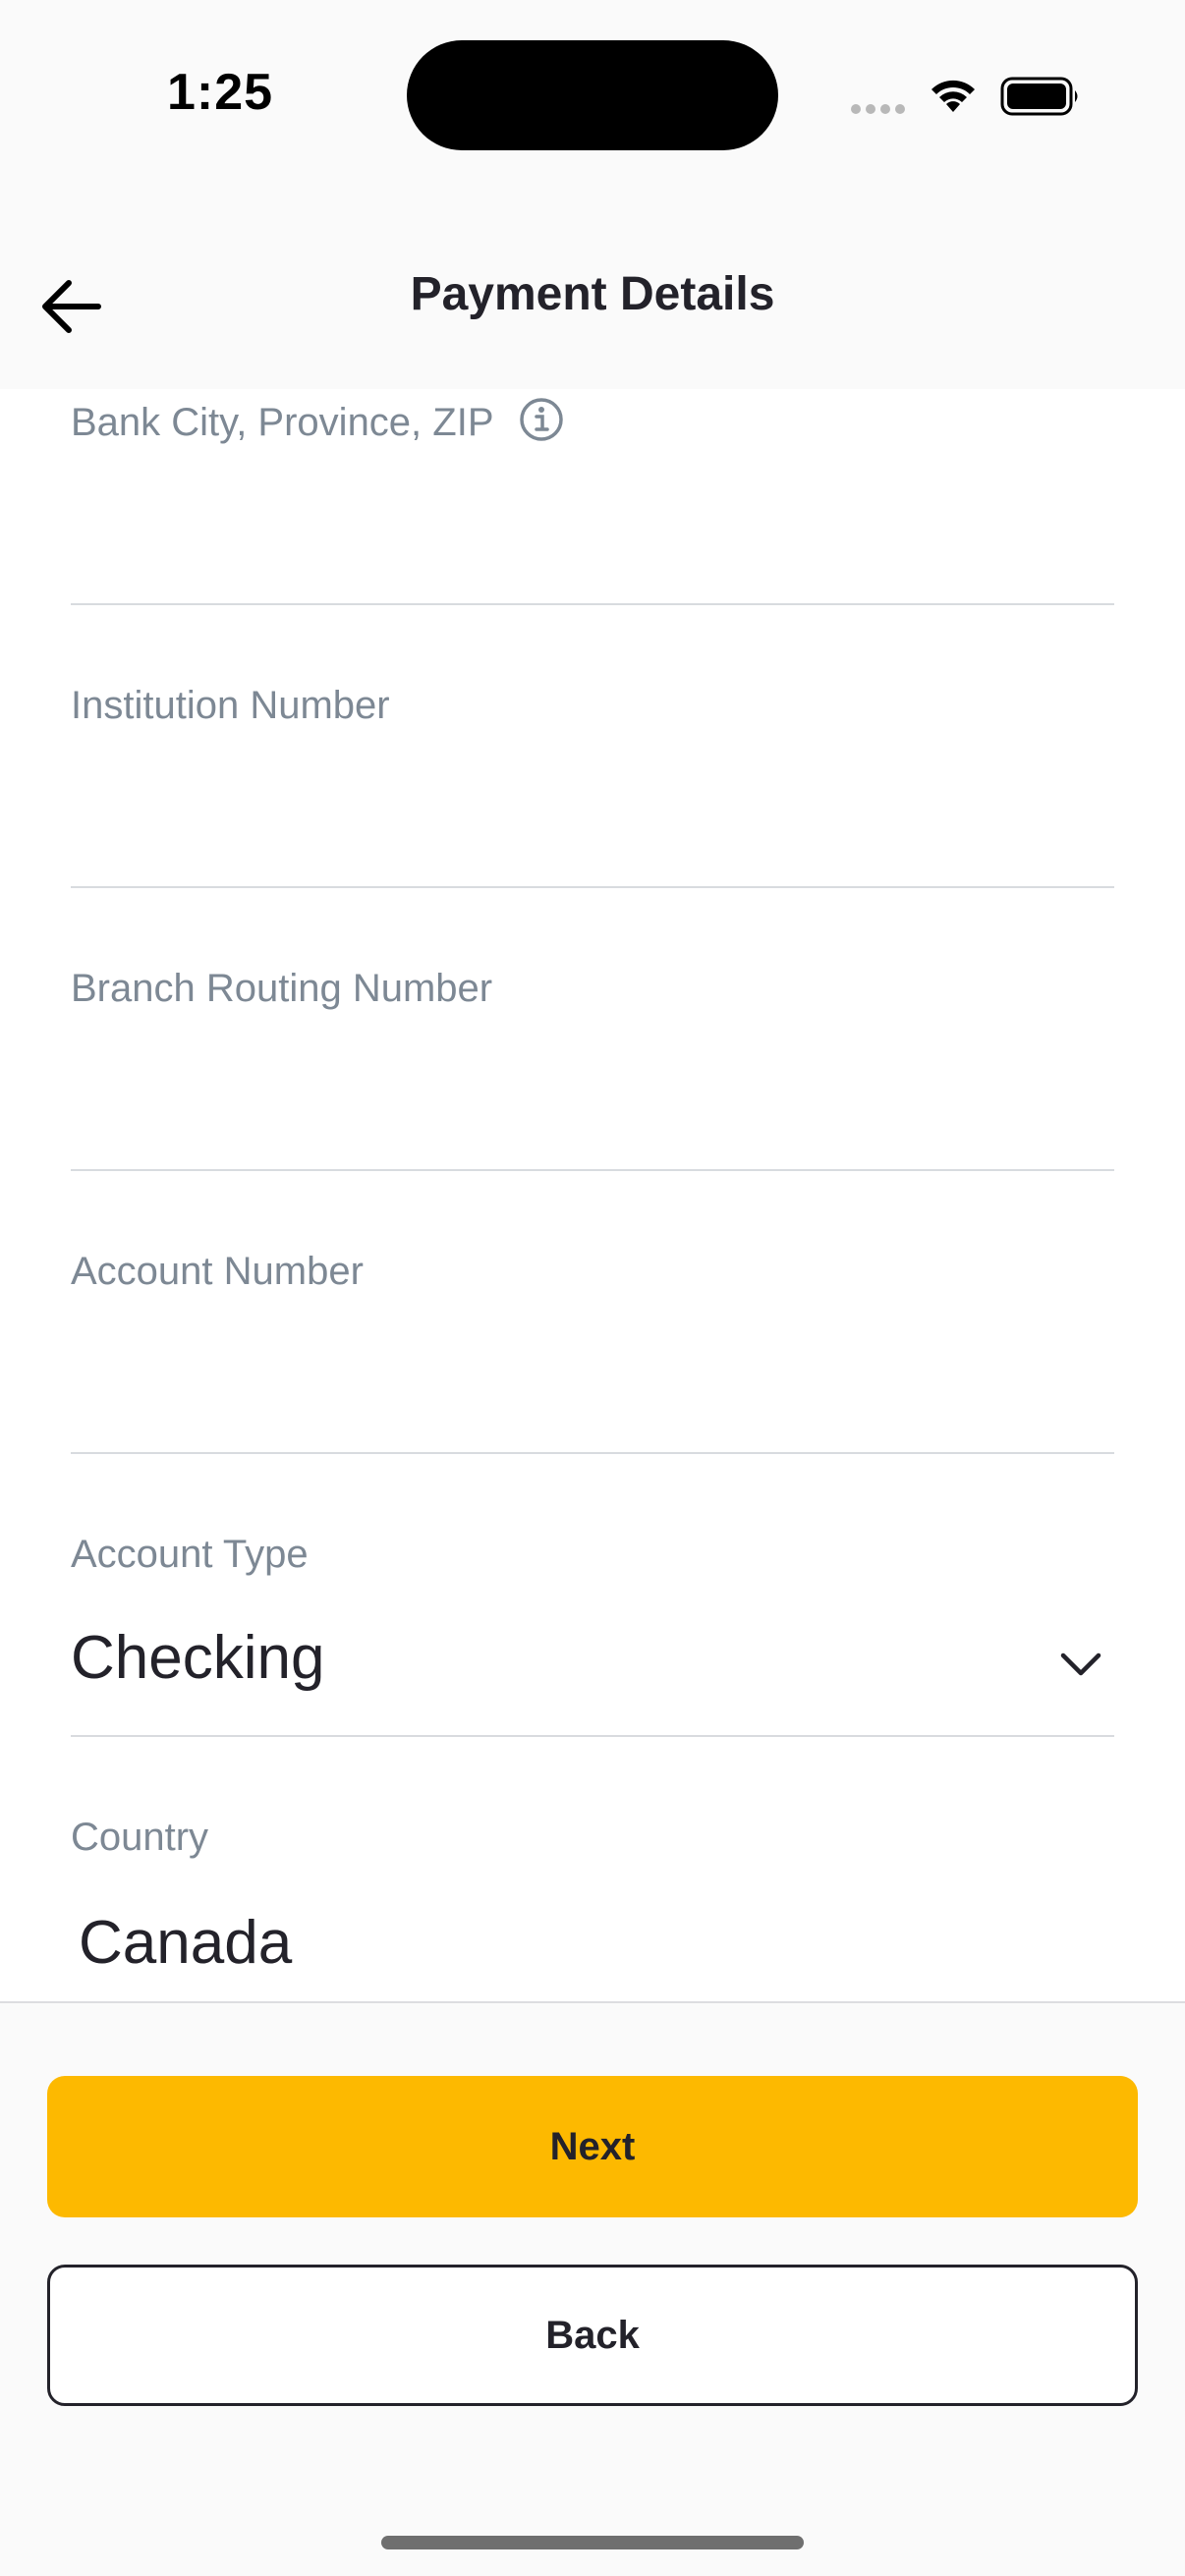 The height and width of the screenshot is (2576, 1185). I want to click on bank-city-field: Bank City, Province, ZIP, so click(592, 540).